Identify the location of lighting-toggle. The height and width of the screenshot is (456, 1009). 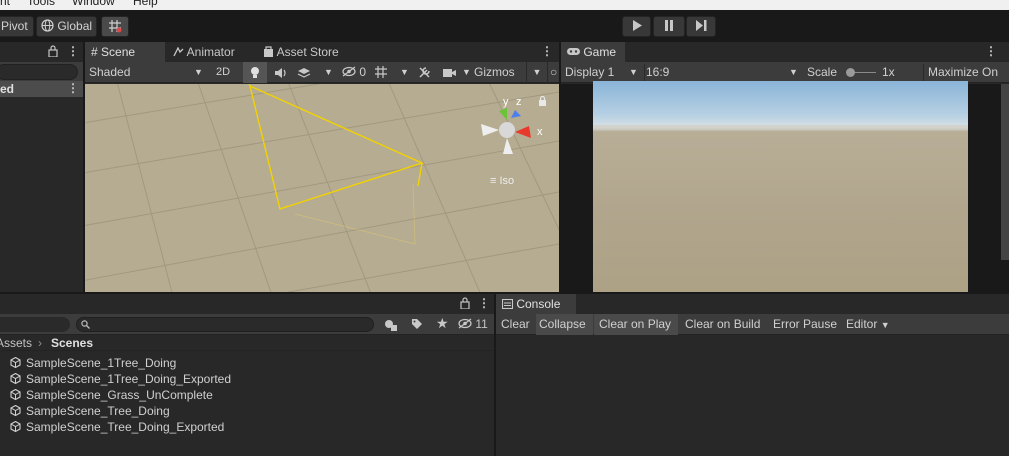
(255, 72).